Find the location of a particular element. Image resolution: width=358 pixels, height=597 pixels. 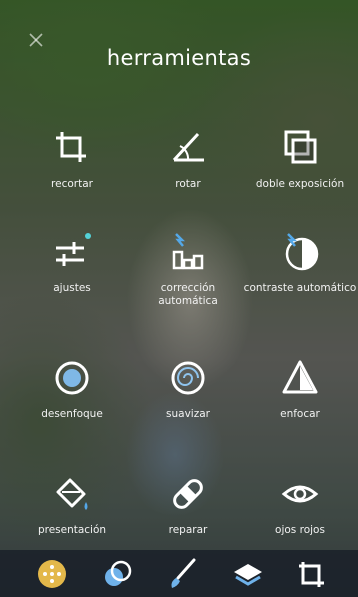

tool-sharpen: enfocar is located at coordinates (300, 388).